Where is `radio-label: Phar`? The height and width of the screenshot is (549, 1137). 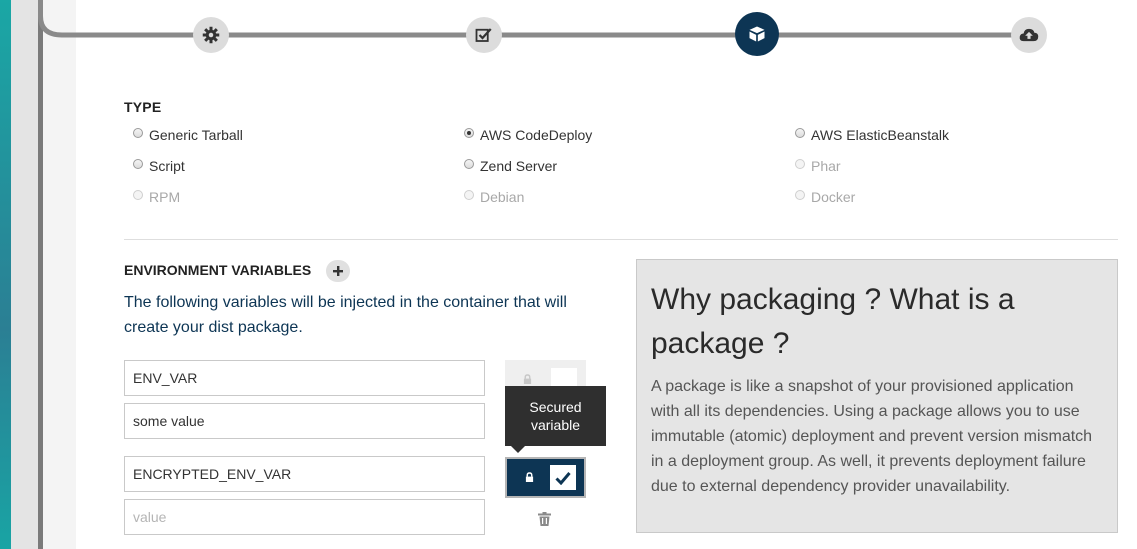 radio-label: Phar is located at coordinates (826, 166).